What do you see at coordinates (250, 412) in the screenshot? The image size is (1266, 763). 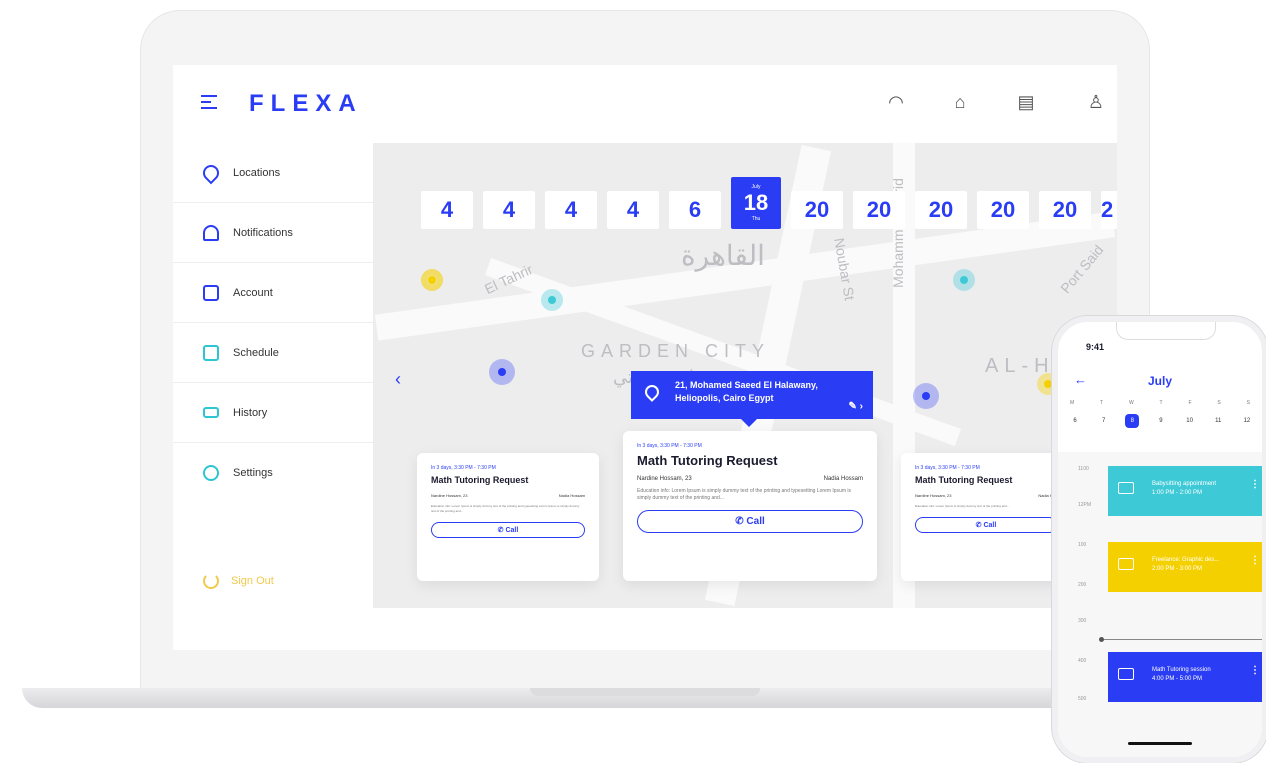 I see `sidebar-item-label: History` at bounding box center [250, 412].